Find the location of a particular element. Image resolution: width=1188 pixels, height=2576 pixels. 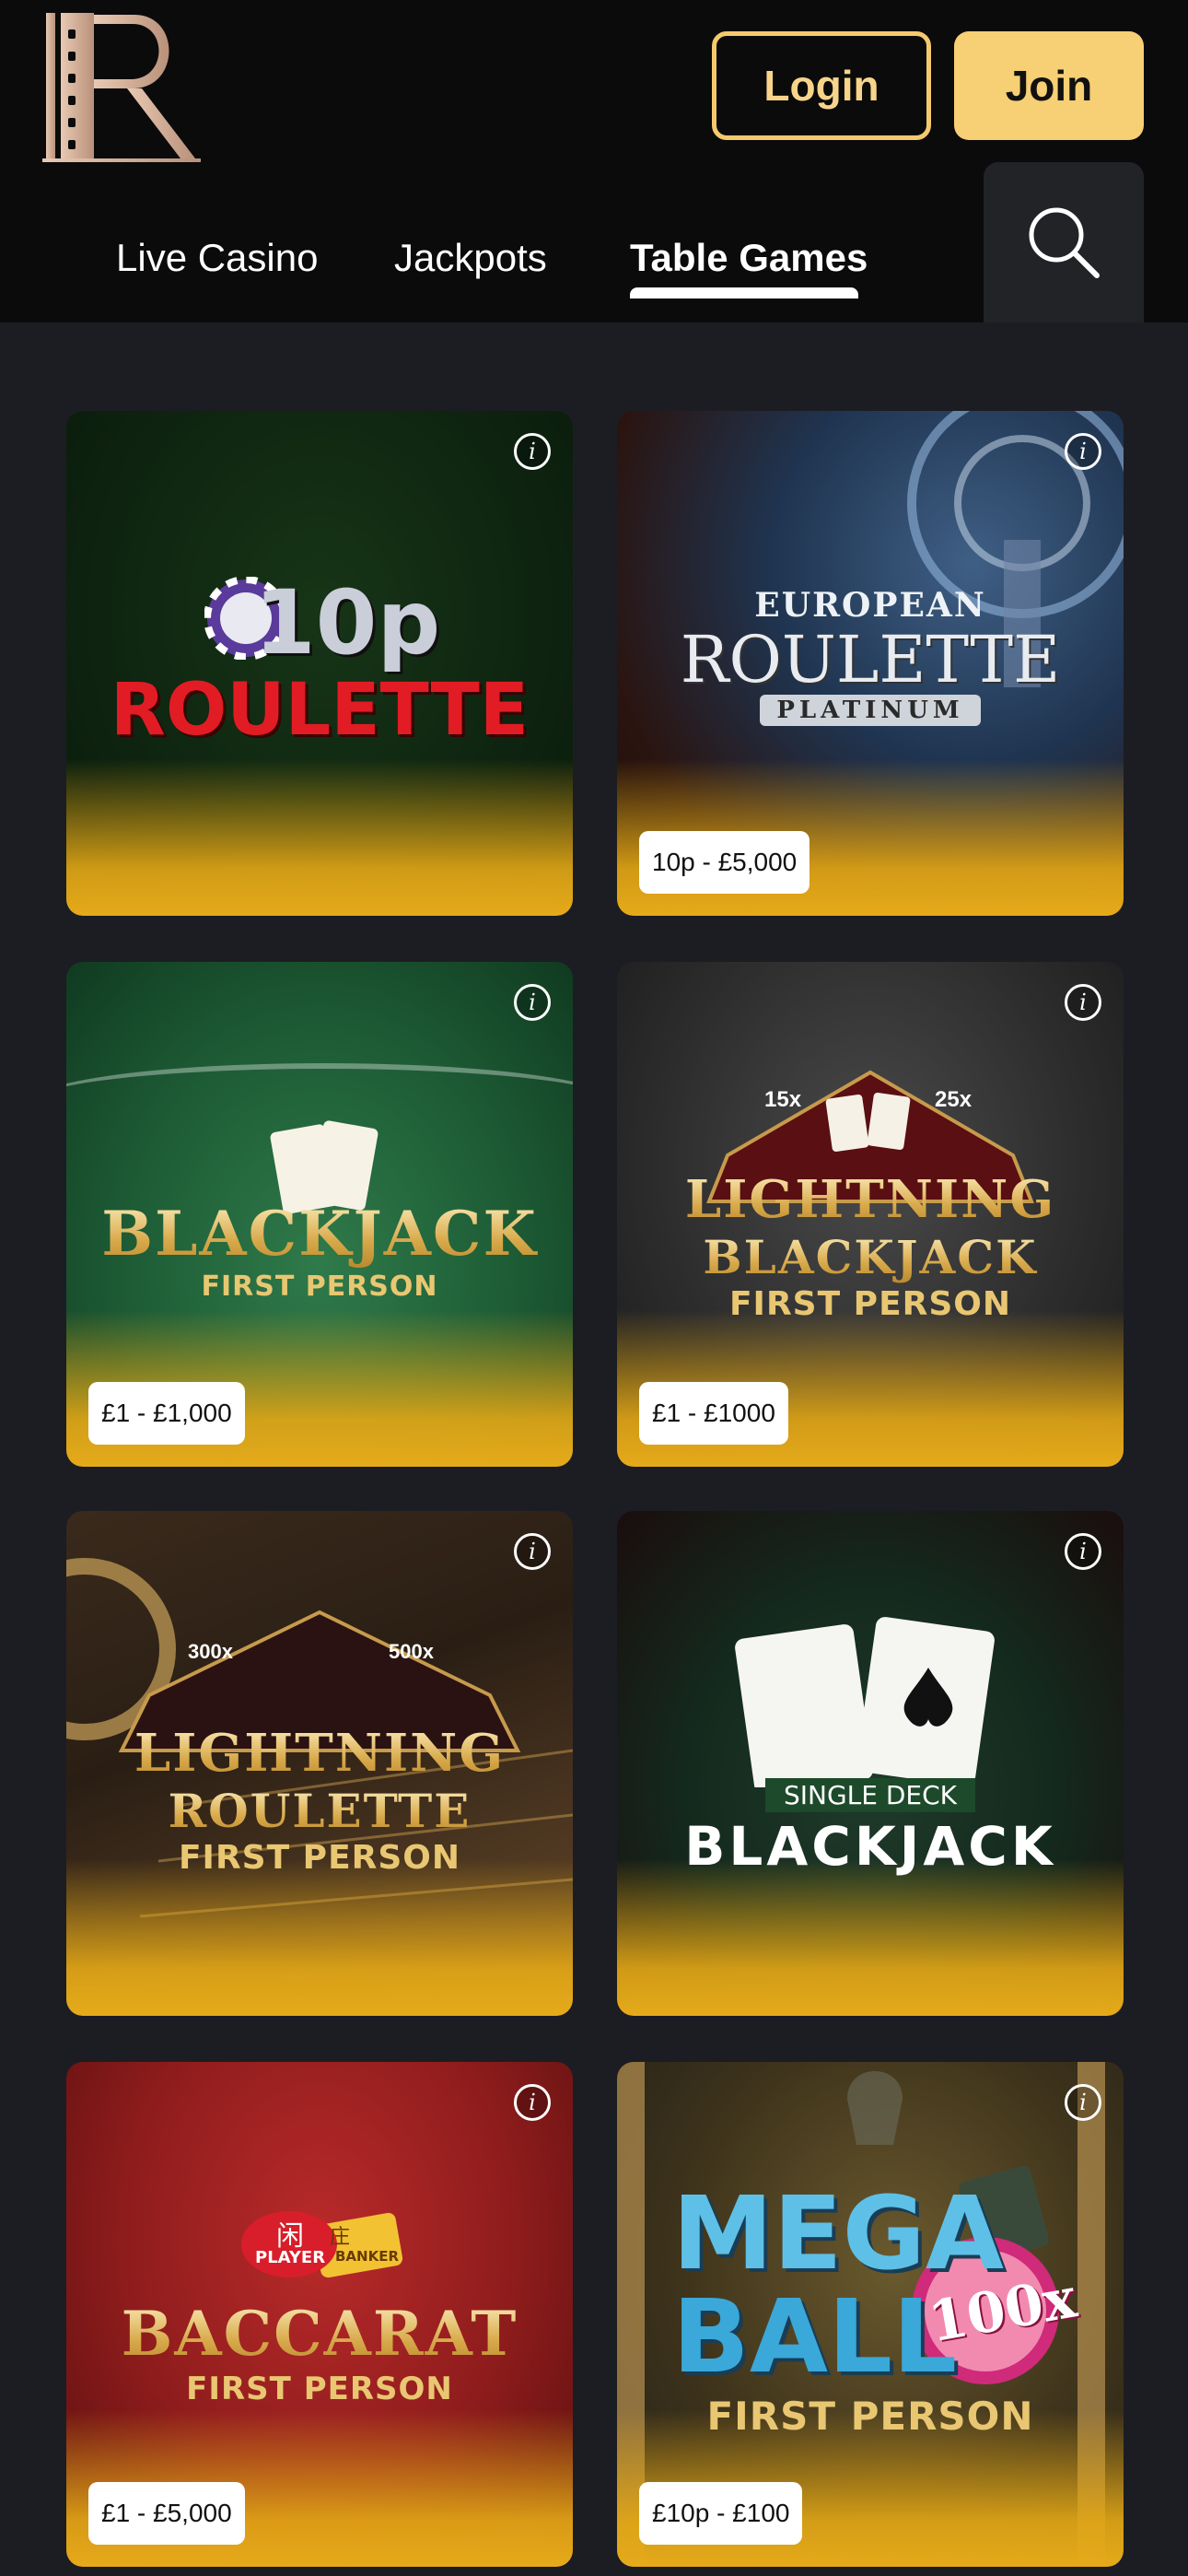

bet-range-badge: £1 - £1,000 is located at coordinates (166, 1413).